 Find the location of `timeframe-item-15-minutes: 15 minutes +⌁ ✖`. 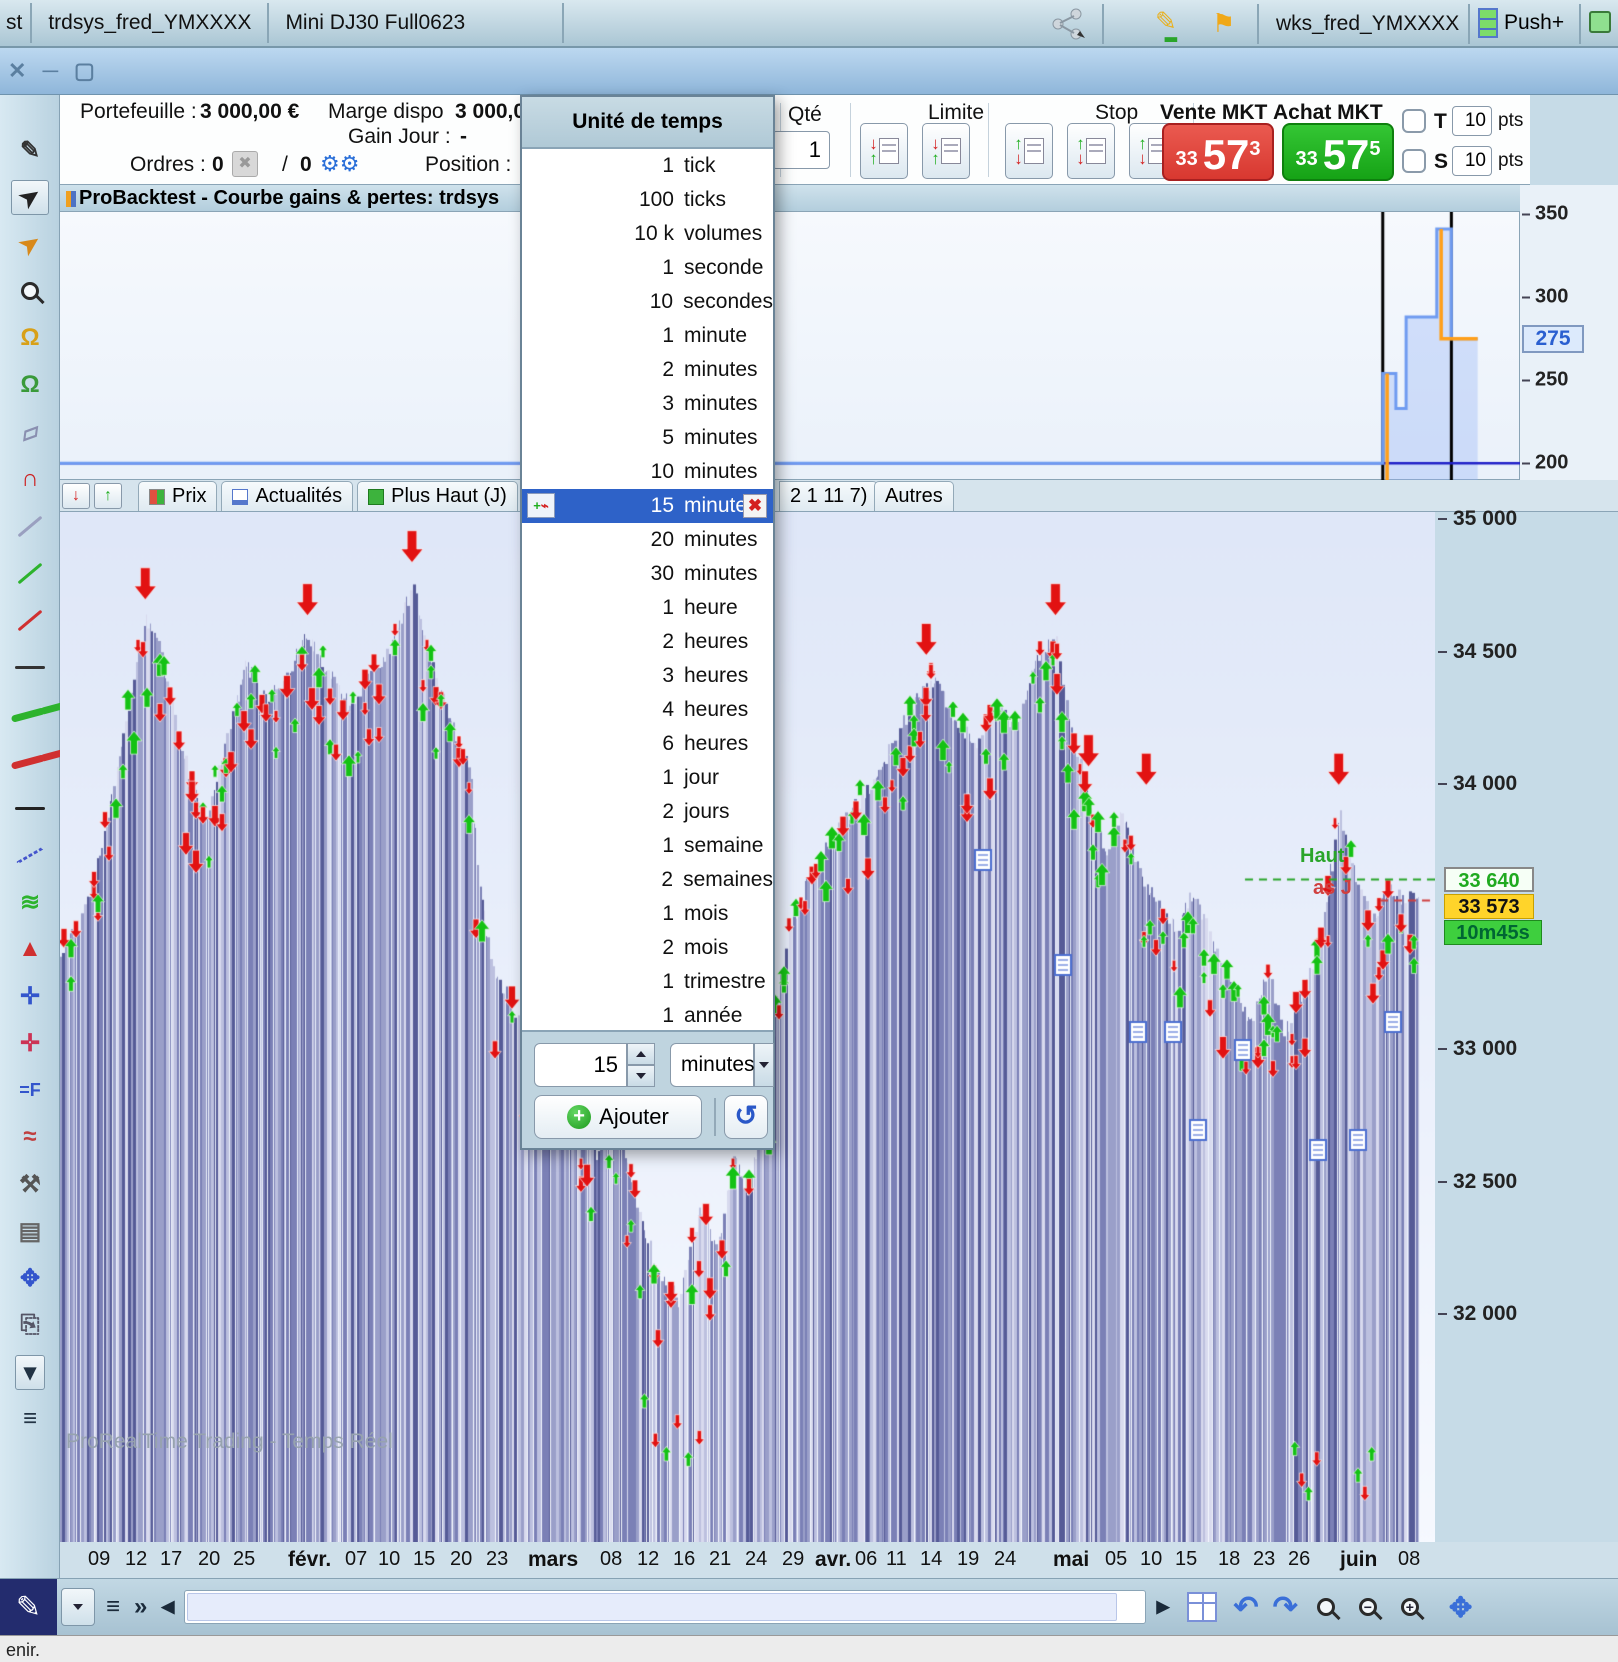

timeframe-item-15-minutes: 15 minutes +⌁ ✖ is located at coordinates (647, 506).